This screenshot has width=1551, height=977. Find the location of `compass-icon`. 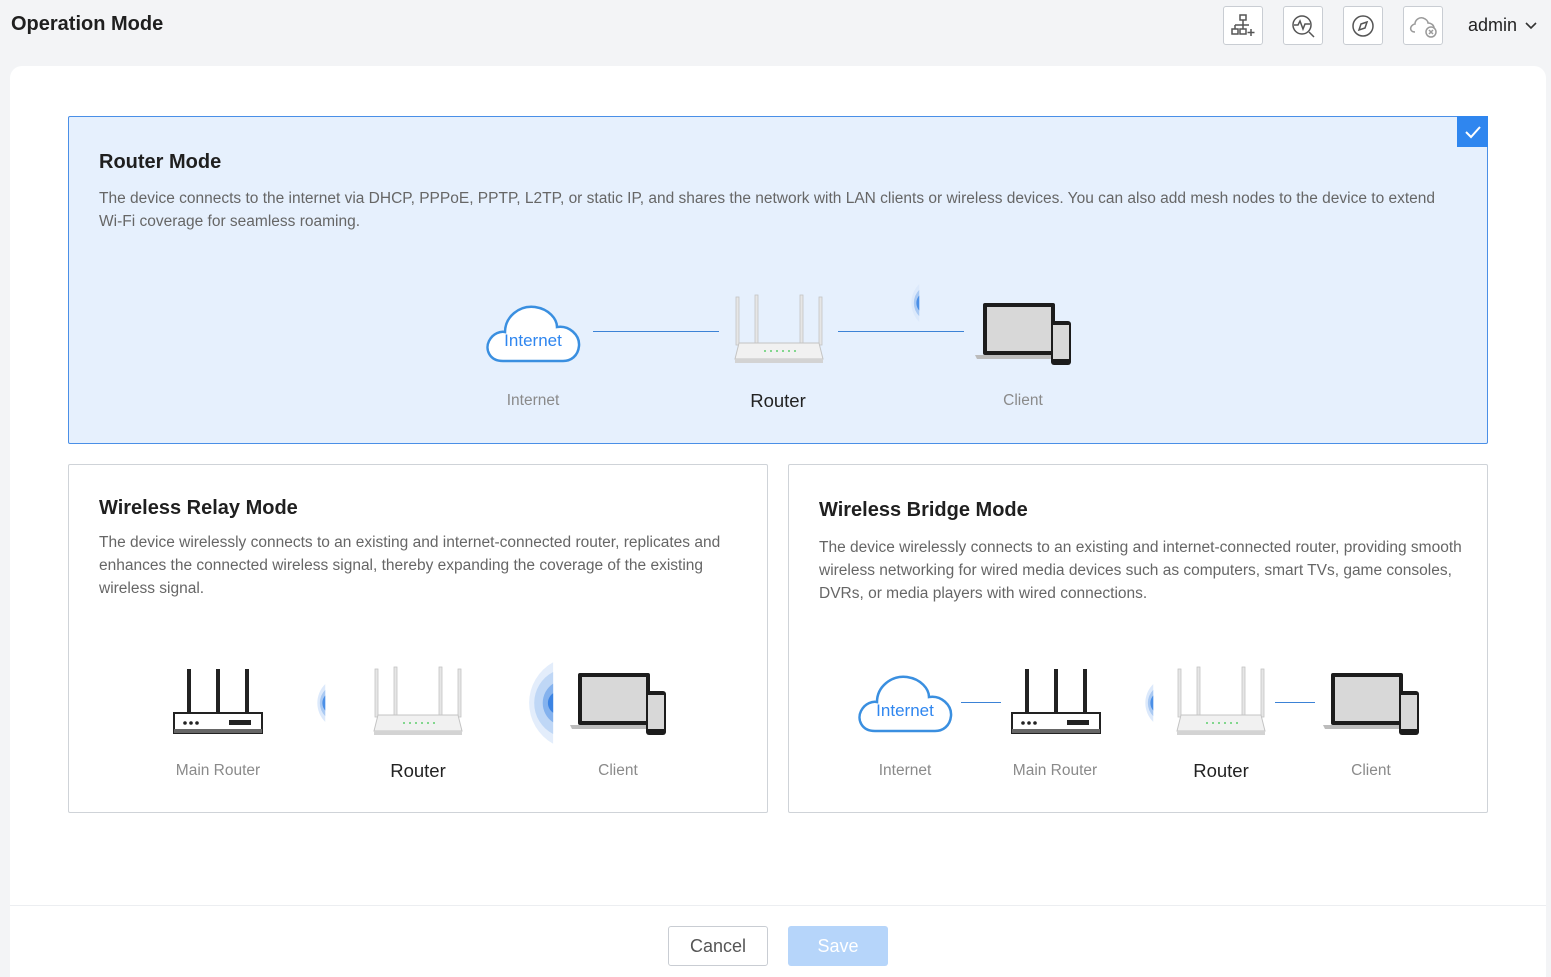

compass-icon is located at coordinates (1363, 25).